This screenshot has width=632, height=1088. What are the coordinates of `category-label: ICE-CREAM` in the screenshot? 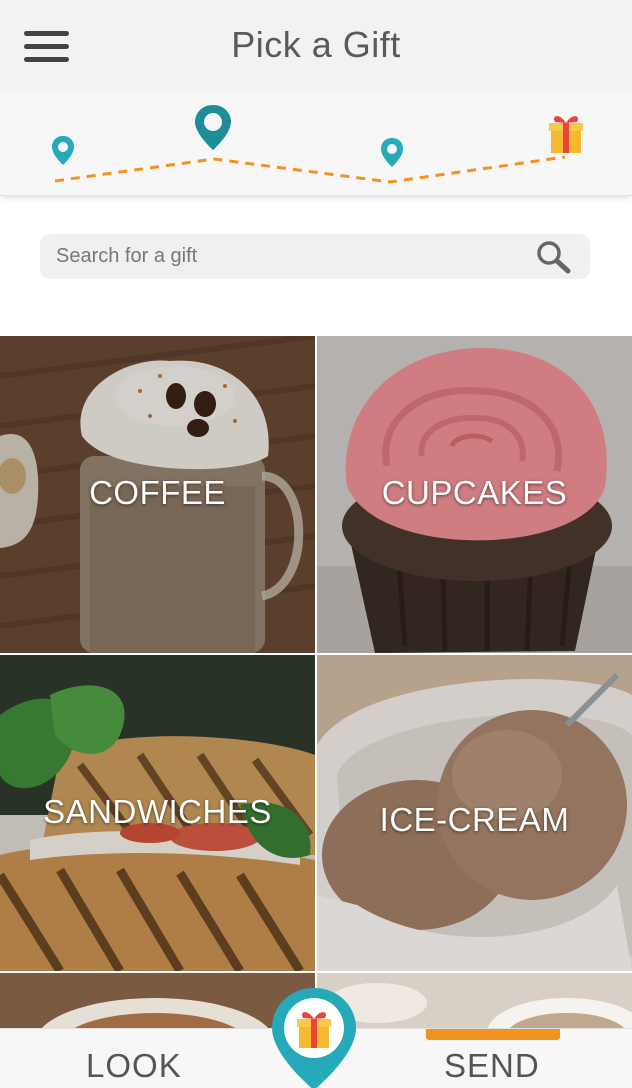 It's located at (474, 819).